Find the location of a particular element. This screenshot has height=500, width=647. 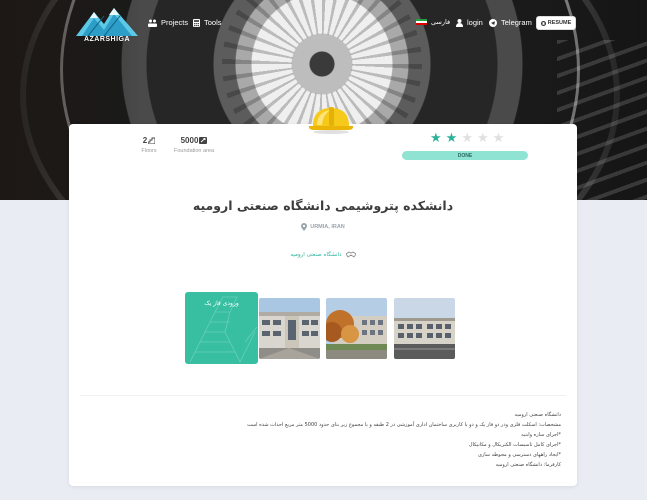

helmet-icon is located at coordinates (331, 120).